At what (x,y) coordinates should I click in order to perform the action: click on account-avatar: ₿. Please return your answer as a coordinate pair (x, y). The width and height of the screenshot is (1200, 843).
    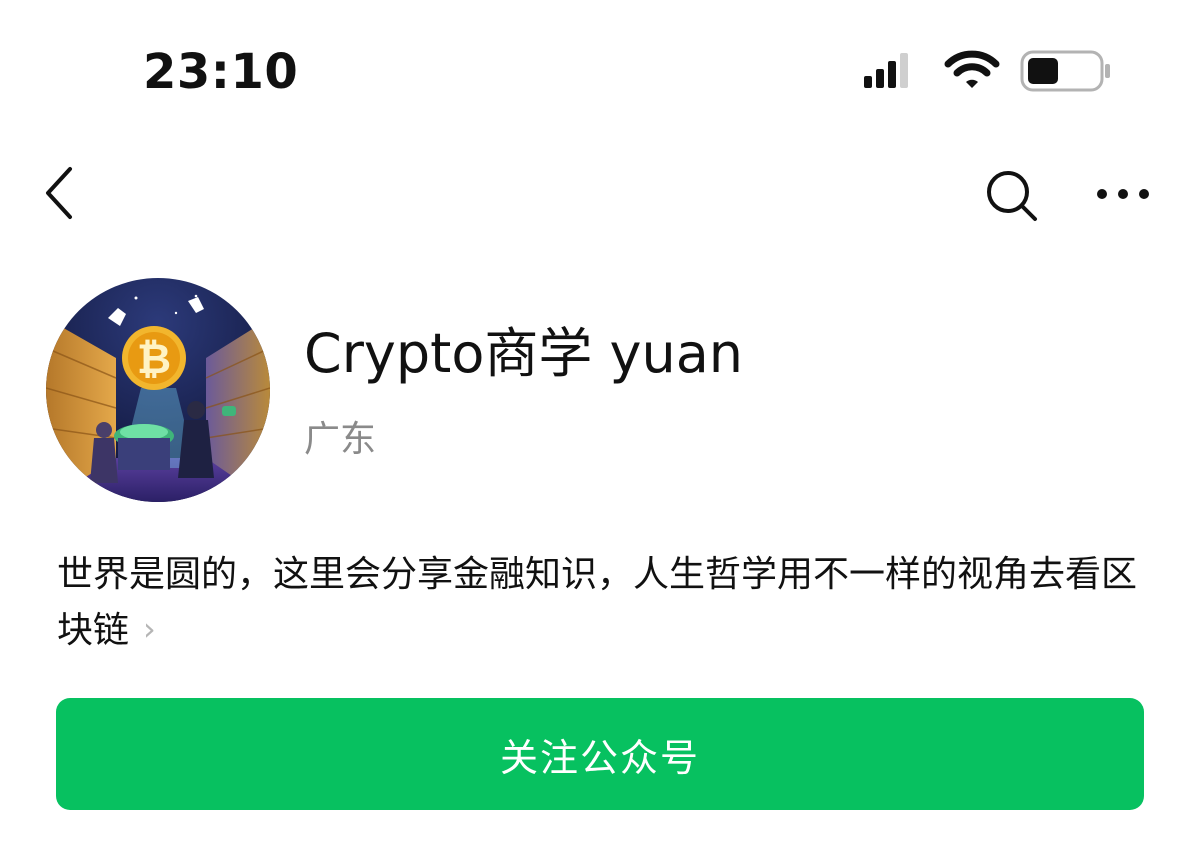
    Looking at the image, I should click on (158, 390).